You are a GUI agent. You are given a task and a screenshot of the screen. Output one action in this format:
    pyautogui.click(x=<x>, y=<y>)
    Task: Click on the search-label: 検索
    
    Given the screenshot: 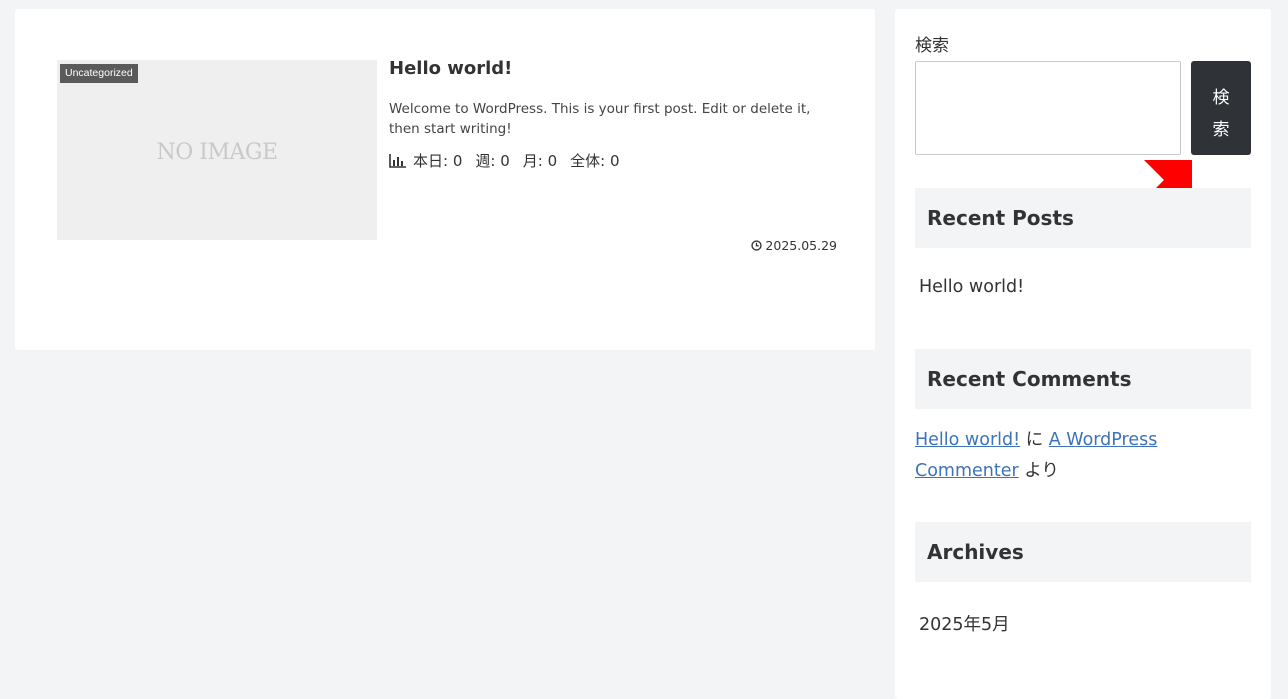 What is the action you would take?
    pyautogui.click(x=932, y=46)
    